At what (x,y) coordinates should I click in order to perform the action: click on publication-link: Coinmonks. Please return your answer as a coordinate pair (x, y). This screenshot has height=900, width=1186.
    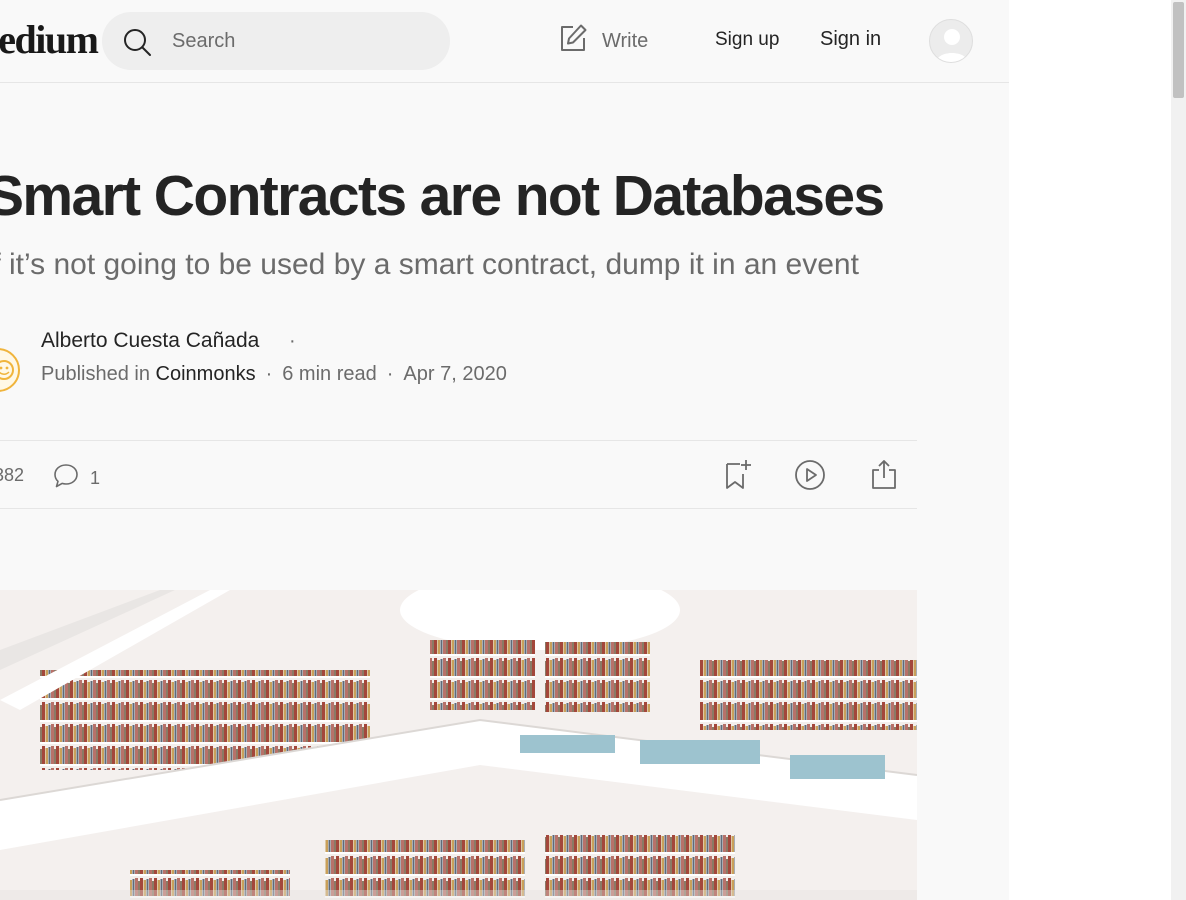
    Looking at the image, I should click on (206, 374).